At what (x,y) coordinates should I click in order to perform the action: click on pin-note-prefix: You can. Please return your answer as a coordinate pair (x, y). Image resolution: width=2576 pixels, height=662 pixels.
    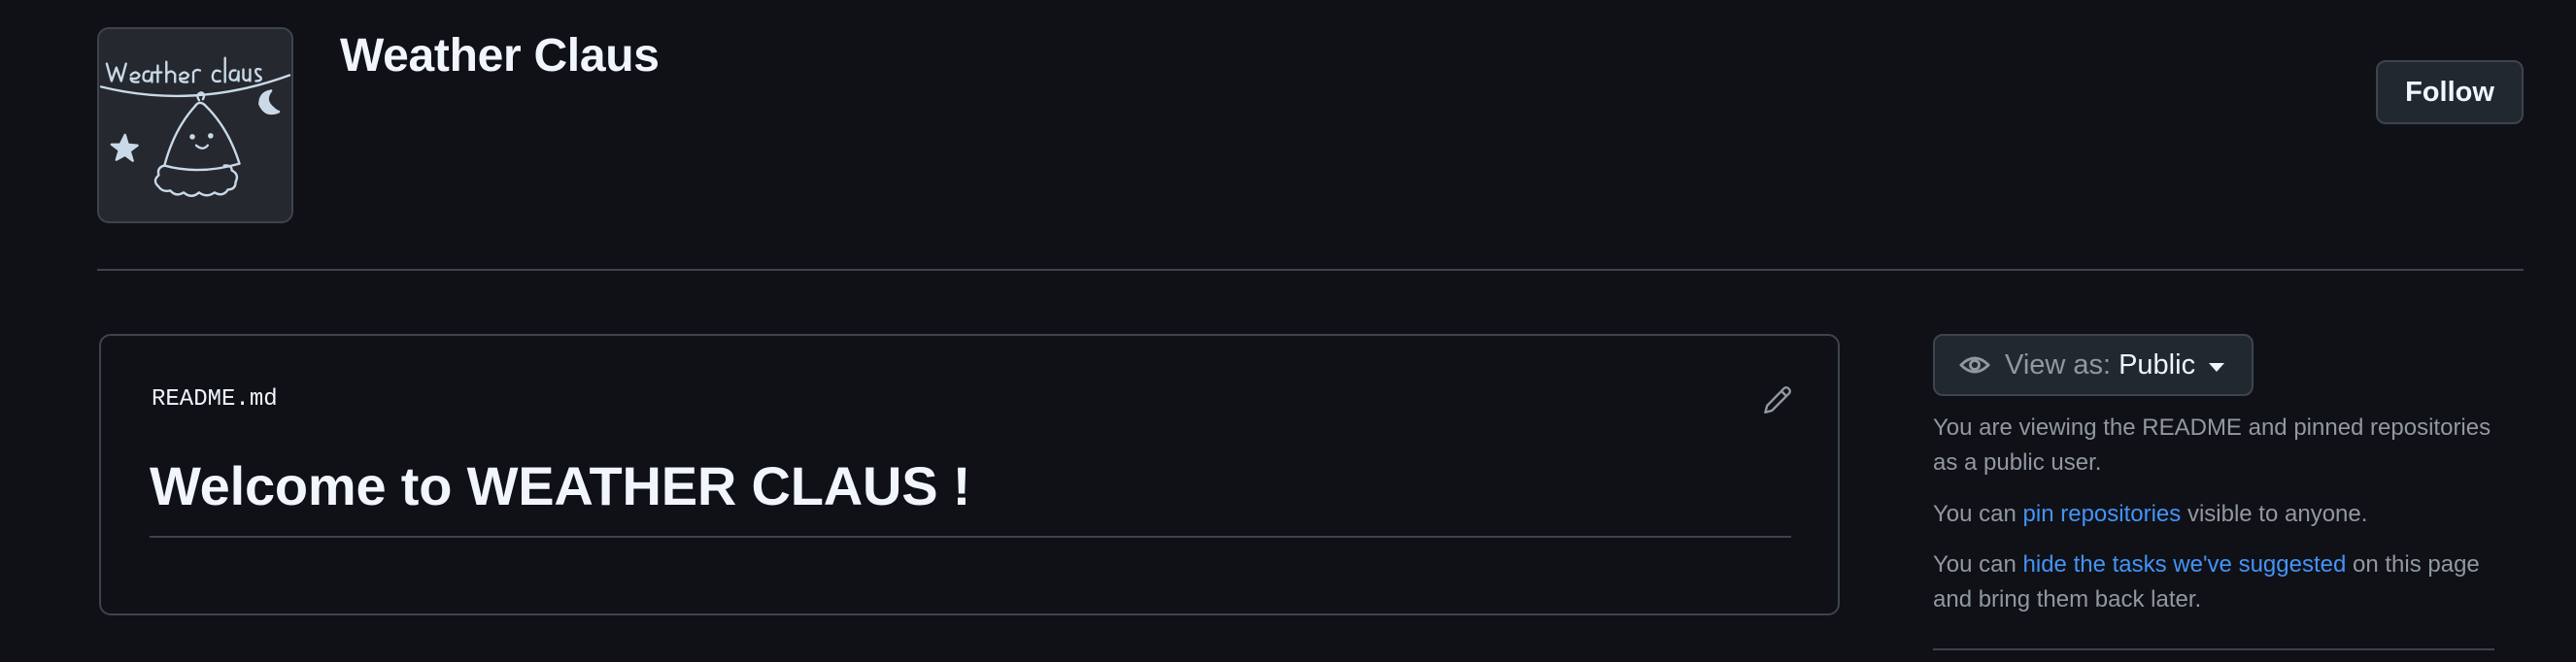
    Looking at the image, I should click on (1978, 514).